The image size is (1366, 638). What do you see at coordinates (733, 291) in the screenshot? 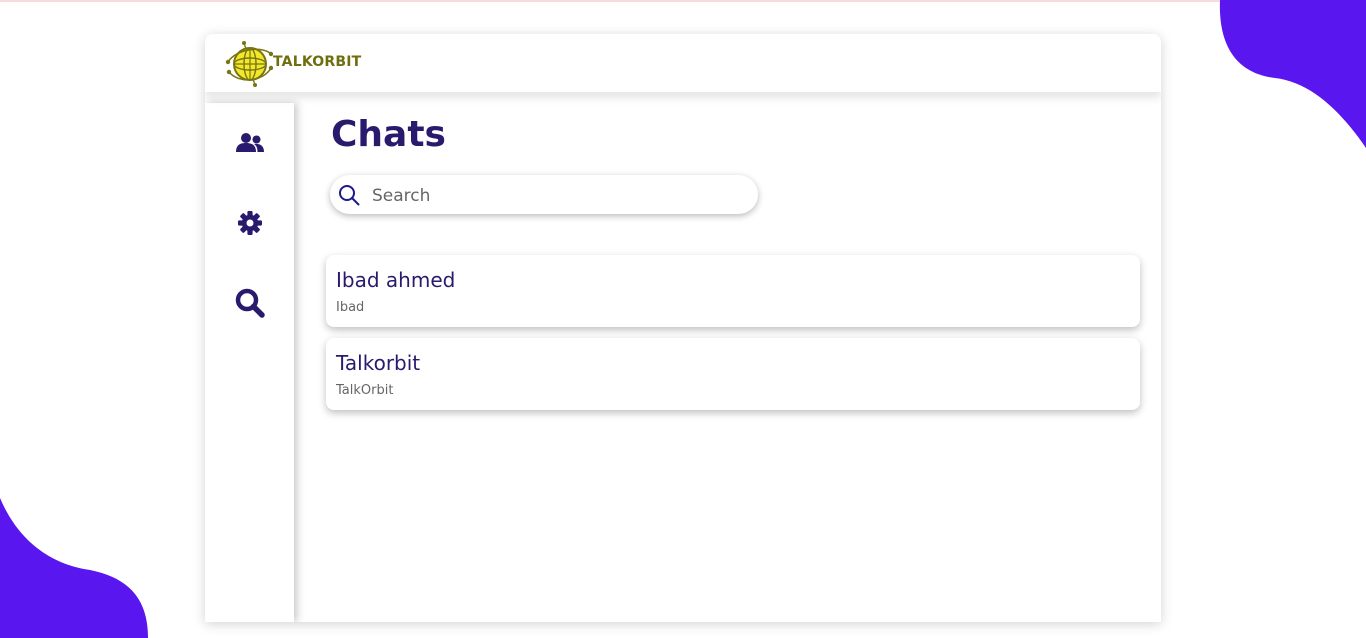
I see `chat-list-item: Ibad ahmed Ibad` at bounding box center [733, 291].